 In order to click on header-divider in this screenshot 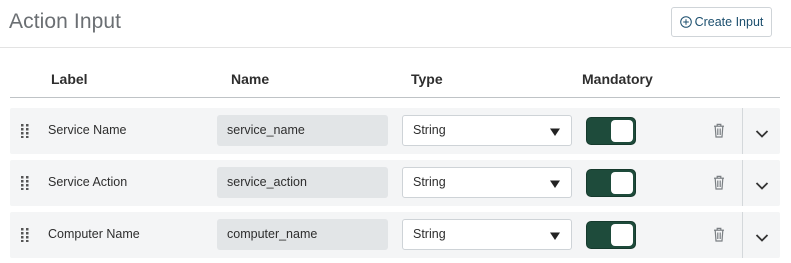, I will do `click(395, 97)`.